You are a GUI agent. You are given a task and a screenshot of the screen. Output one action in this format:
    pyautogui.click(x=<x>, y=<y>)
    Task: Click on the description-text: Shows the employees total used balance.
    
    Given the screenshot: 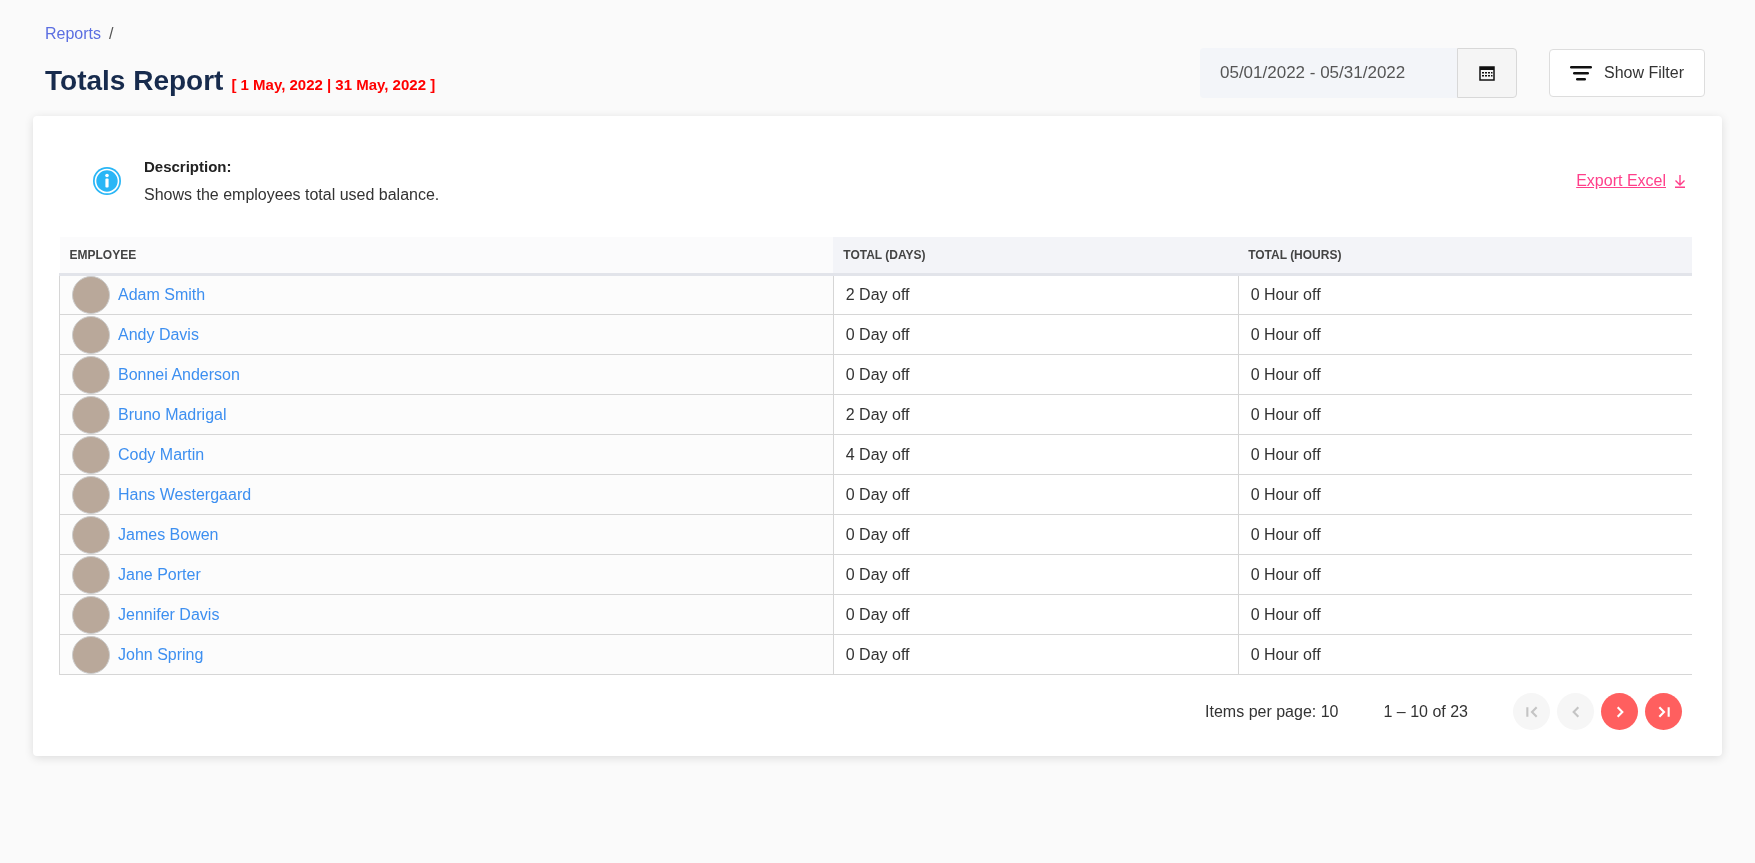 What is the action you would take?
    pyautogui.click(x=292, y=194)
    